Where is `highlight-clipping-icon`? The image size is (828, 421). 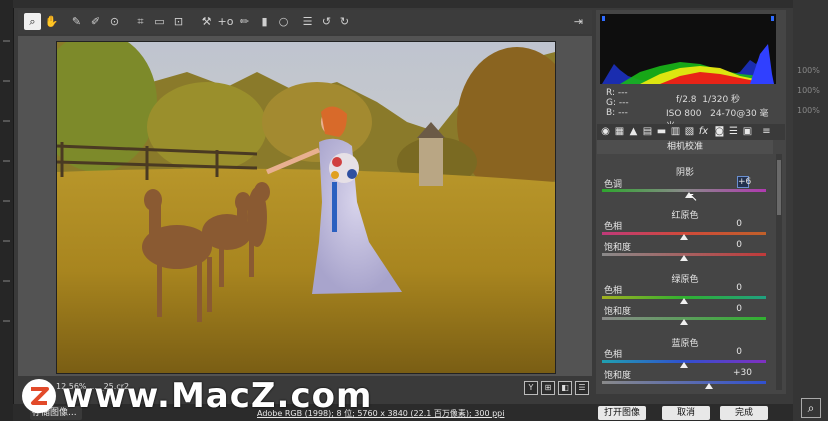 highlight-clipping-icon is located at coordinates (772, 18).